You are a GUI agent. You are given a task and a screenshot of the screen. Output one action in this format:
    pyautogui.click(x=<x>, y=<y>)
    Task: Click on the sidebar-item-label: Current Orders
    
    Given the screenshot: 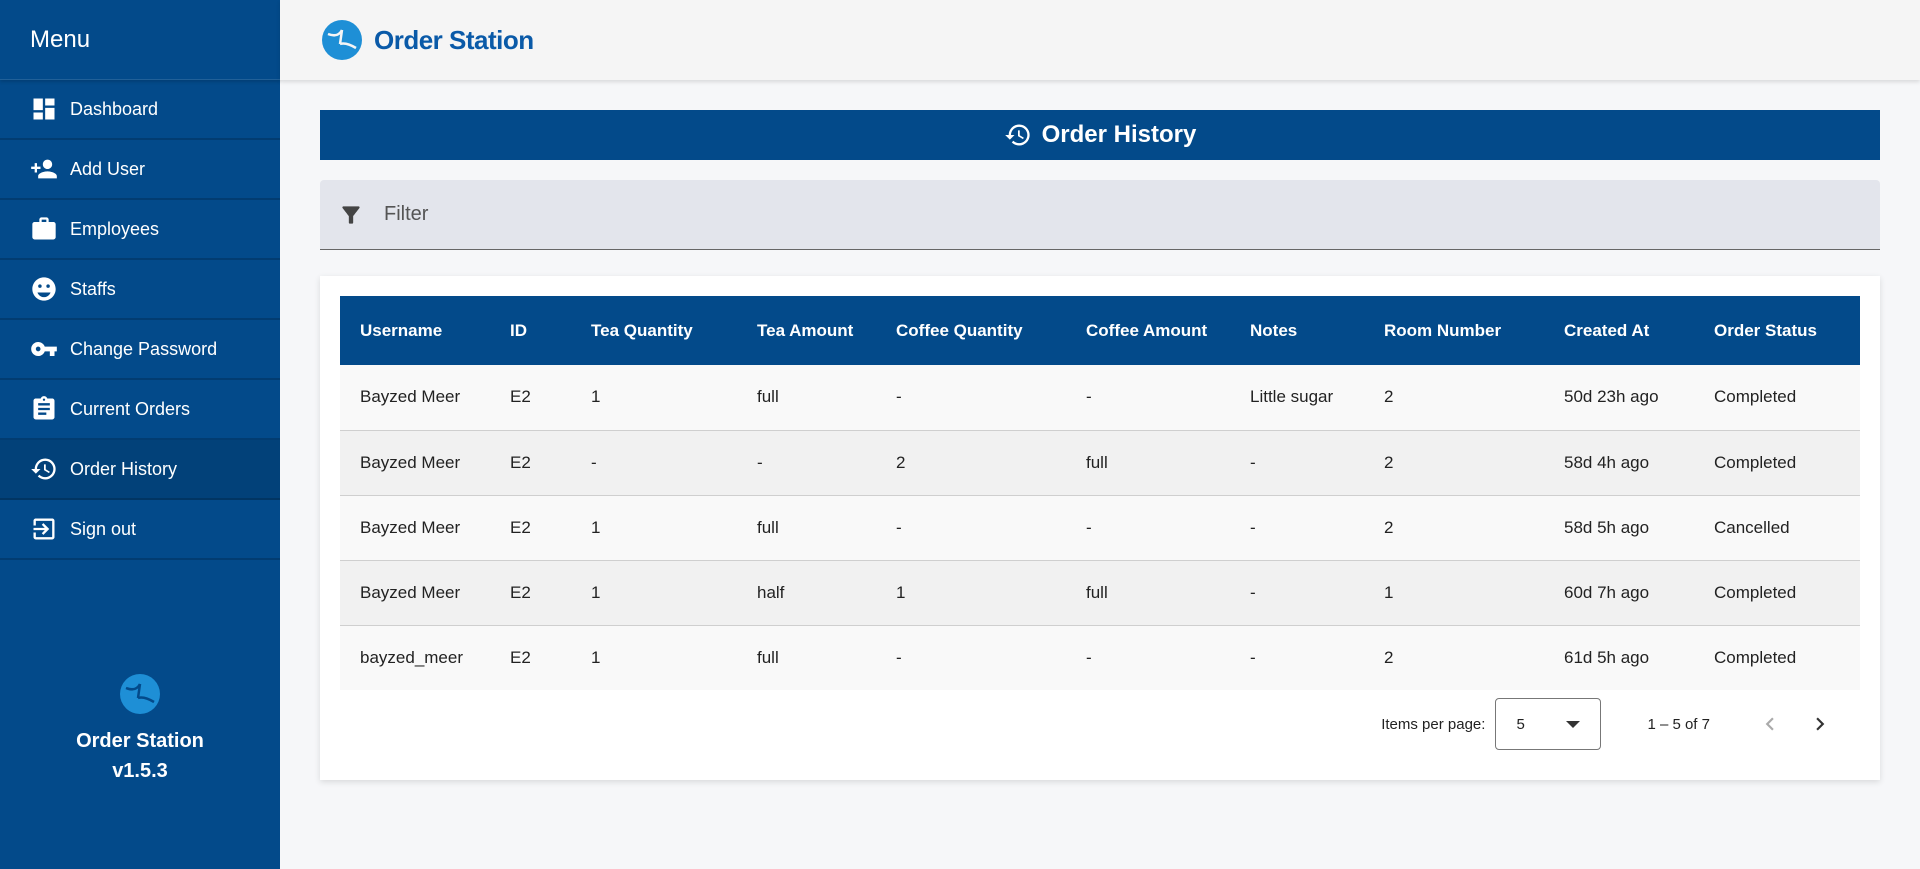 What is the action you would take?
    pyautogui.click(x=130, y=408)
    